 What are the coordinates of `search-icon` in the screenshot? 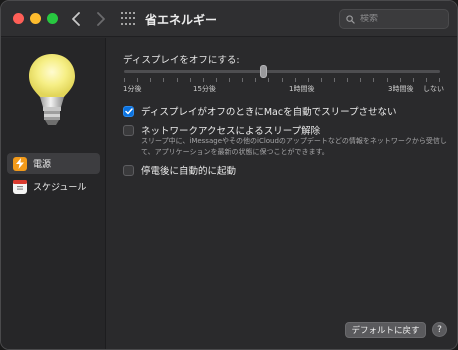 It's located at (350, 19).